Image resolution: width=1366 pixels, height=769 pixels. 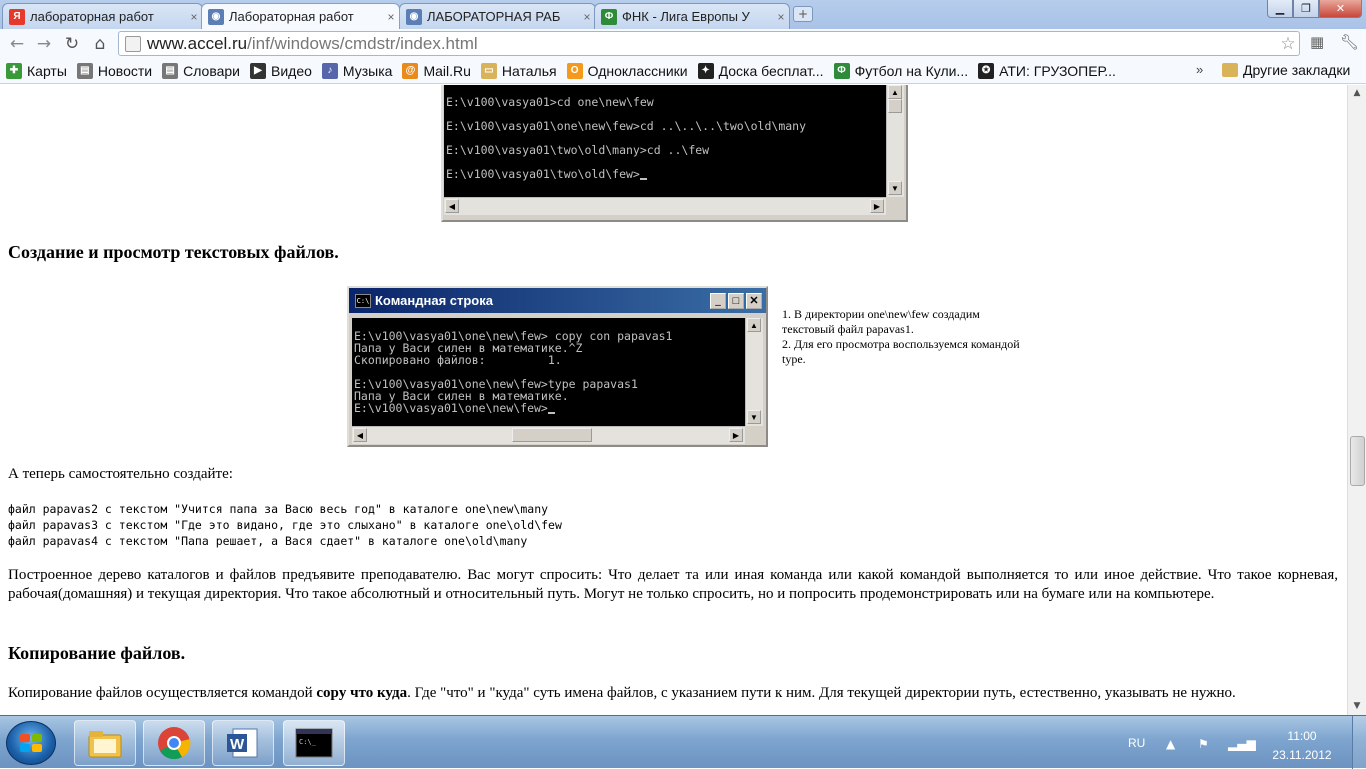 I want to click on cmd-taskbar-button: C:\_, so click(x=314, y=743).